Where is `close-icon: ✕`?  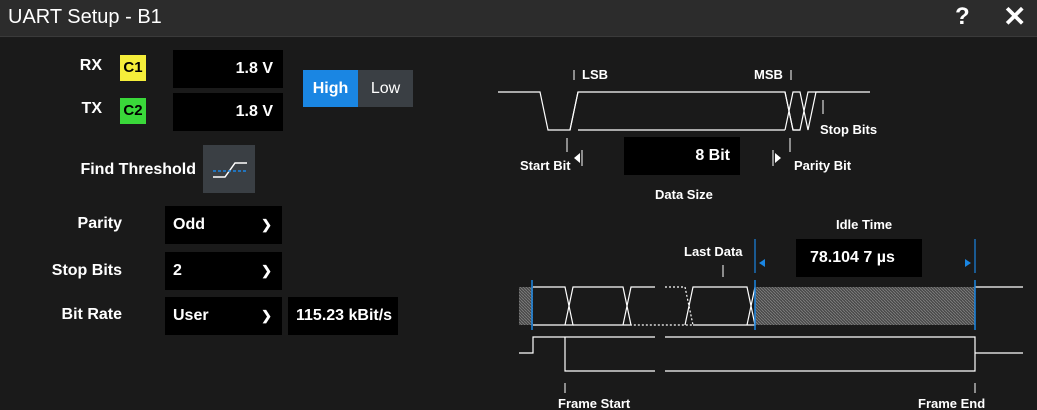
close-icon: ✕ is located at coordinates (1017, 17).